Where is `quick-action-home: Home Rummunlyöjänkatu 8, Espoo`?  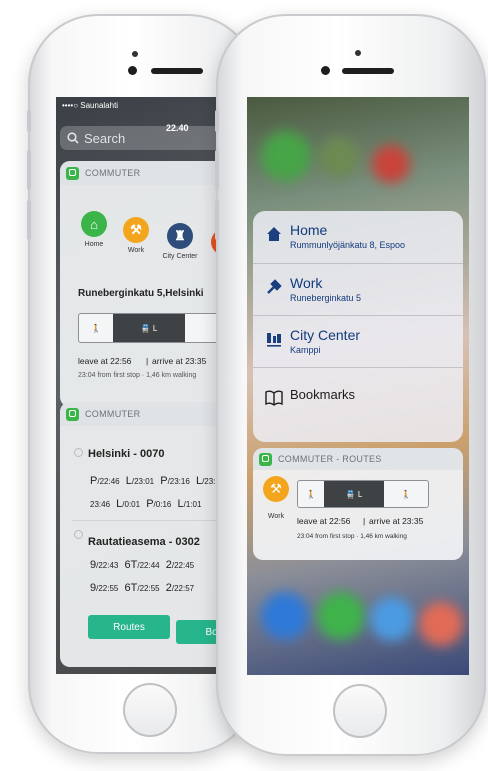 quick-action-home: Home Rummunlyöjänkatu 8, Espoo is located at coordinates (358, 237).